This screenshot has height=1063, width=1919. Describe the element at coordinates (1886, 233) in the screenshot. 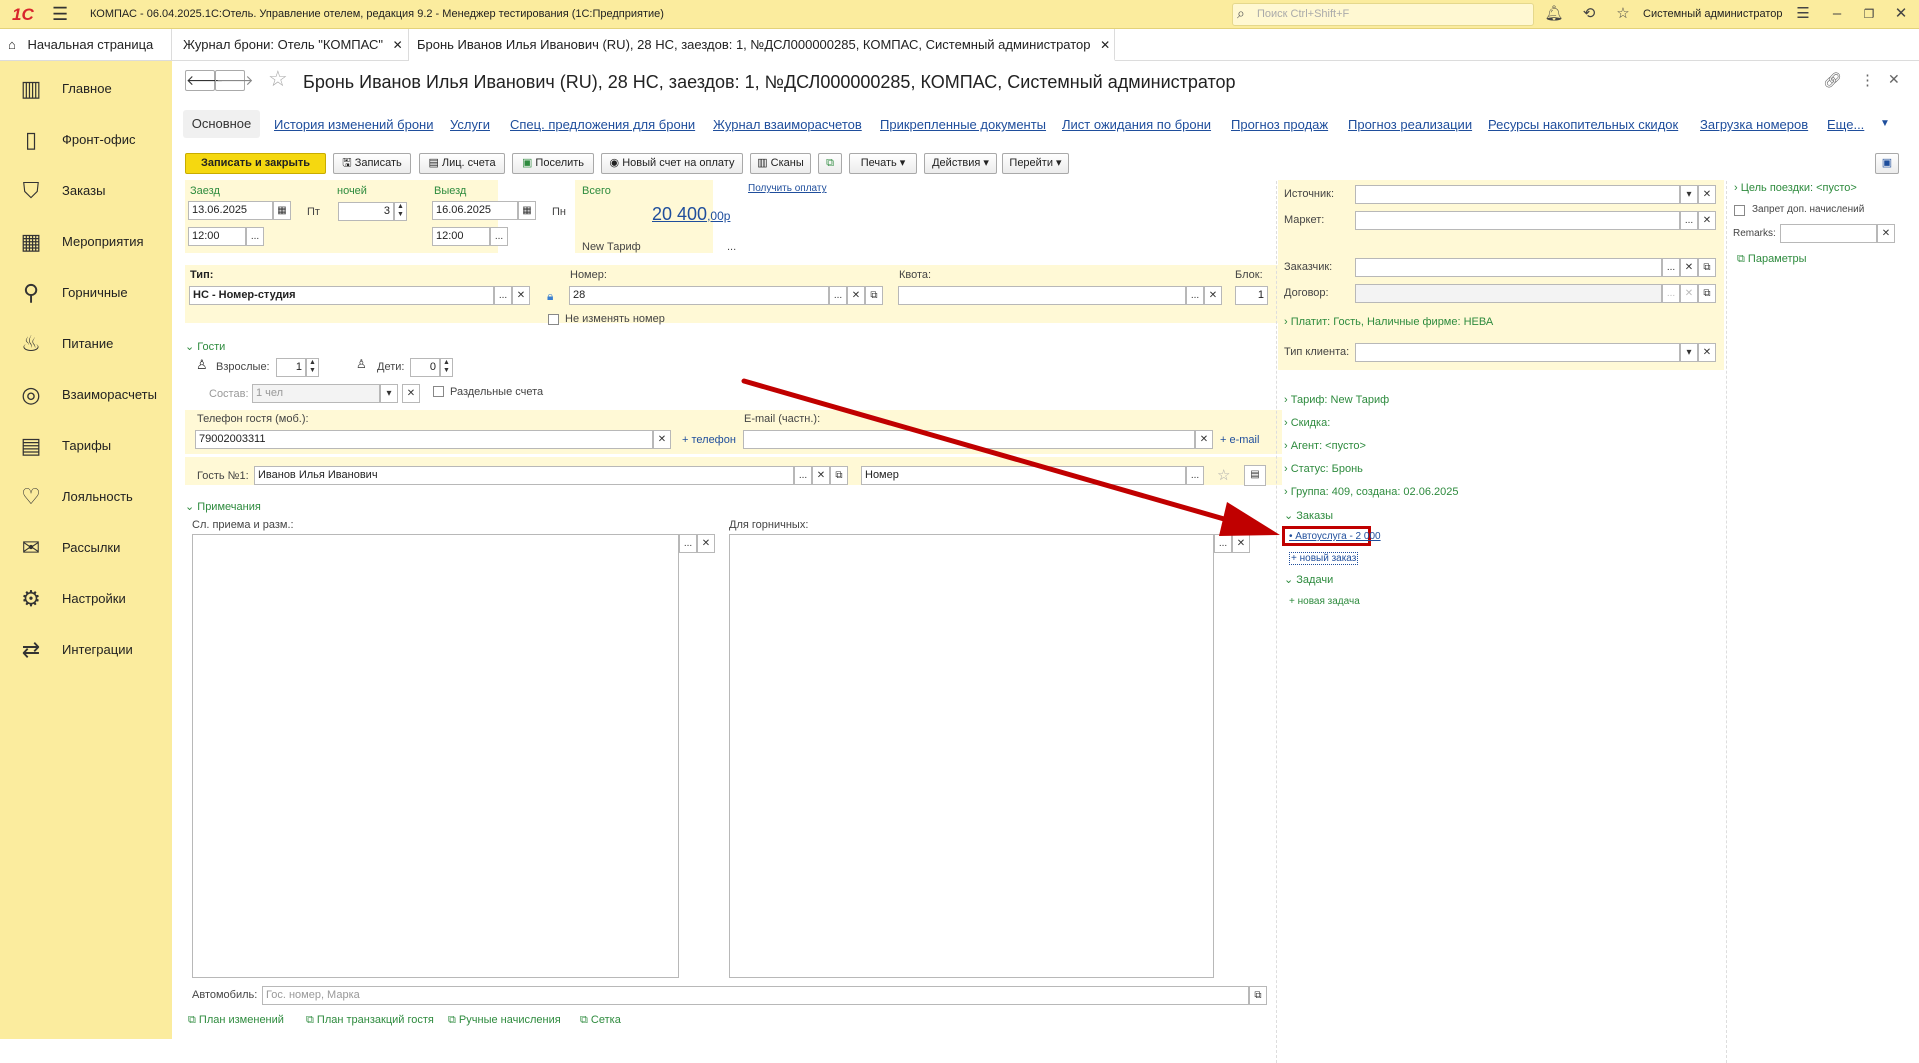

I see `remarks-clear: ✕` at that location.